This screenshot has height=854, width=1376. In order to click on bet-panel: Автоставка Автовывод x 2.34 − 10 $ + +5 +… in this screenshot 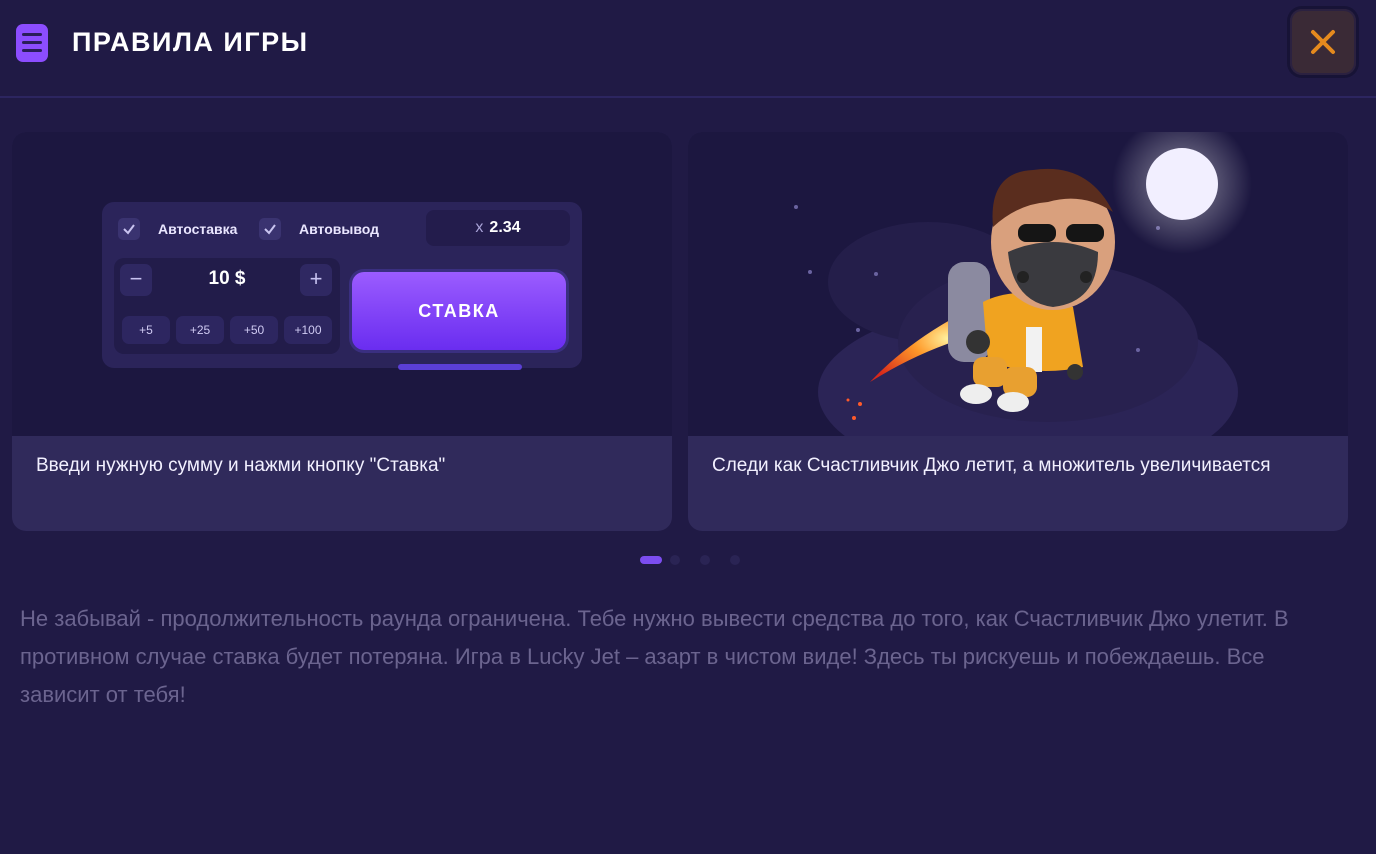, I will do `click(342, 286)`.